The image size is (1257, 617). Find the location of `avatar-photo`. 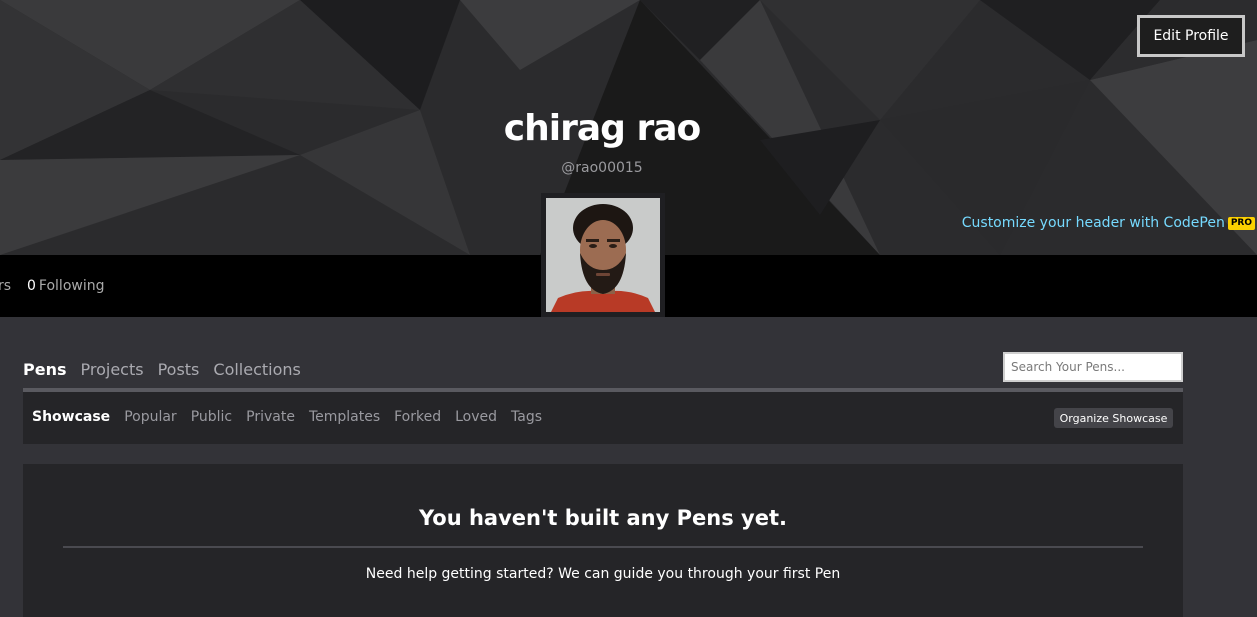

avatar-photo is located at coordinates (603, 255).